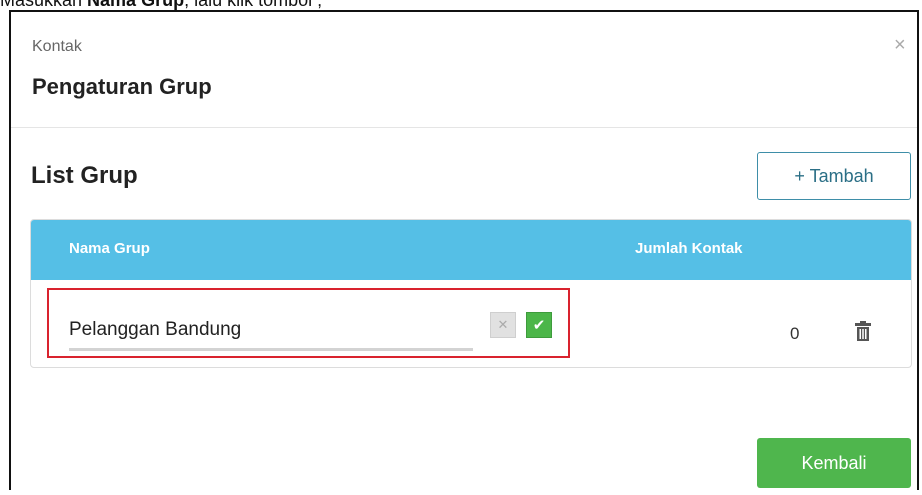 The image size is (922, 495). Describe the element at coordinates (464, 127) in the screenshot. I see `header-divider` at that location.